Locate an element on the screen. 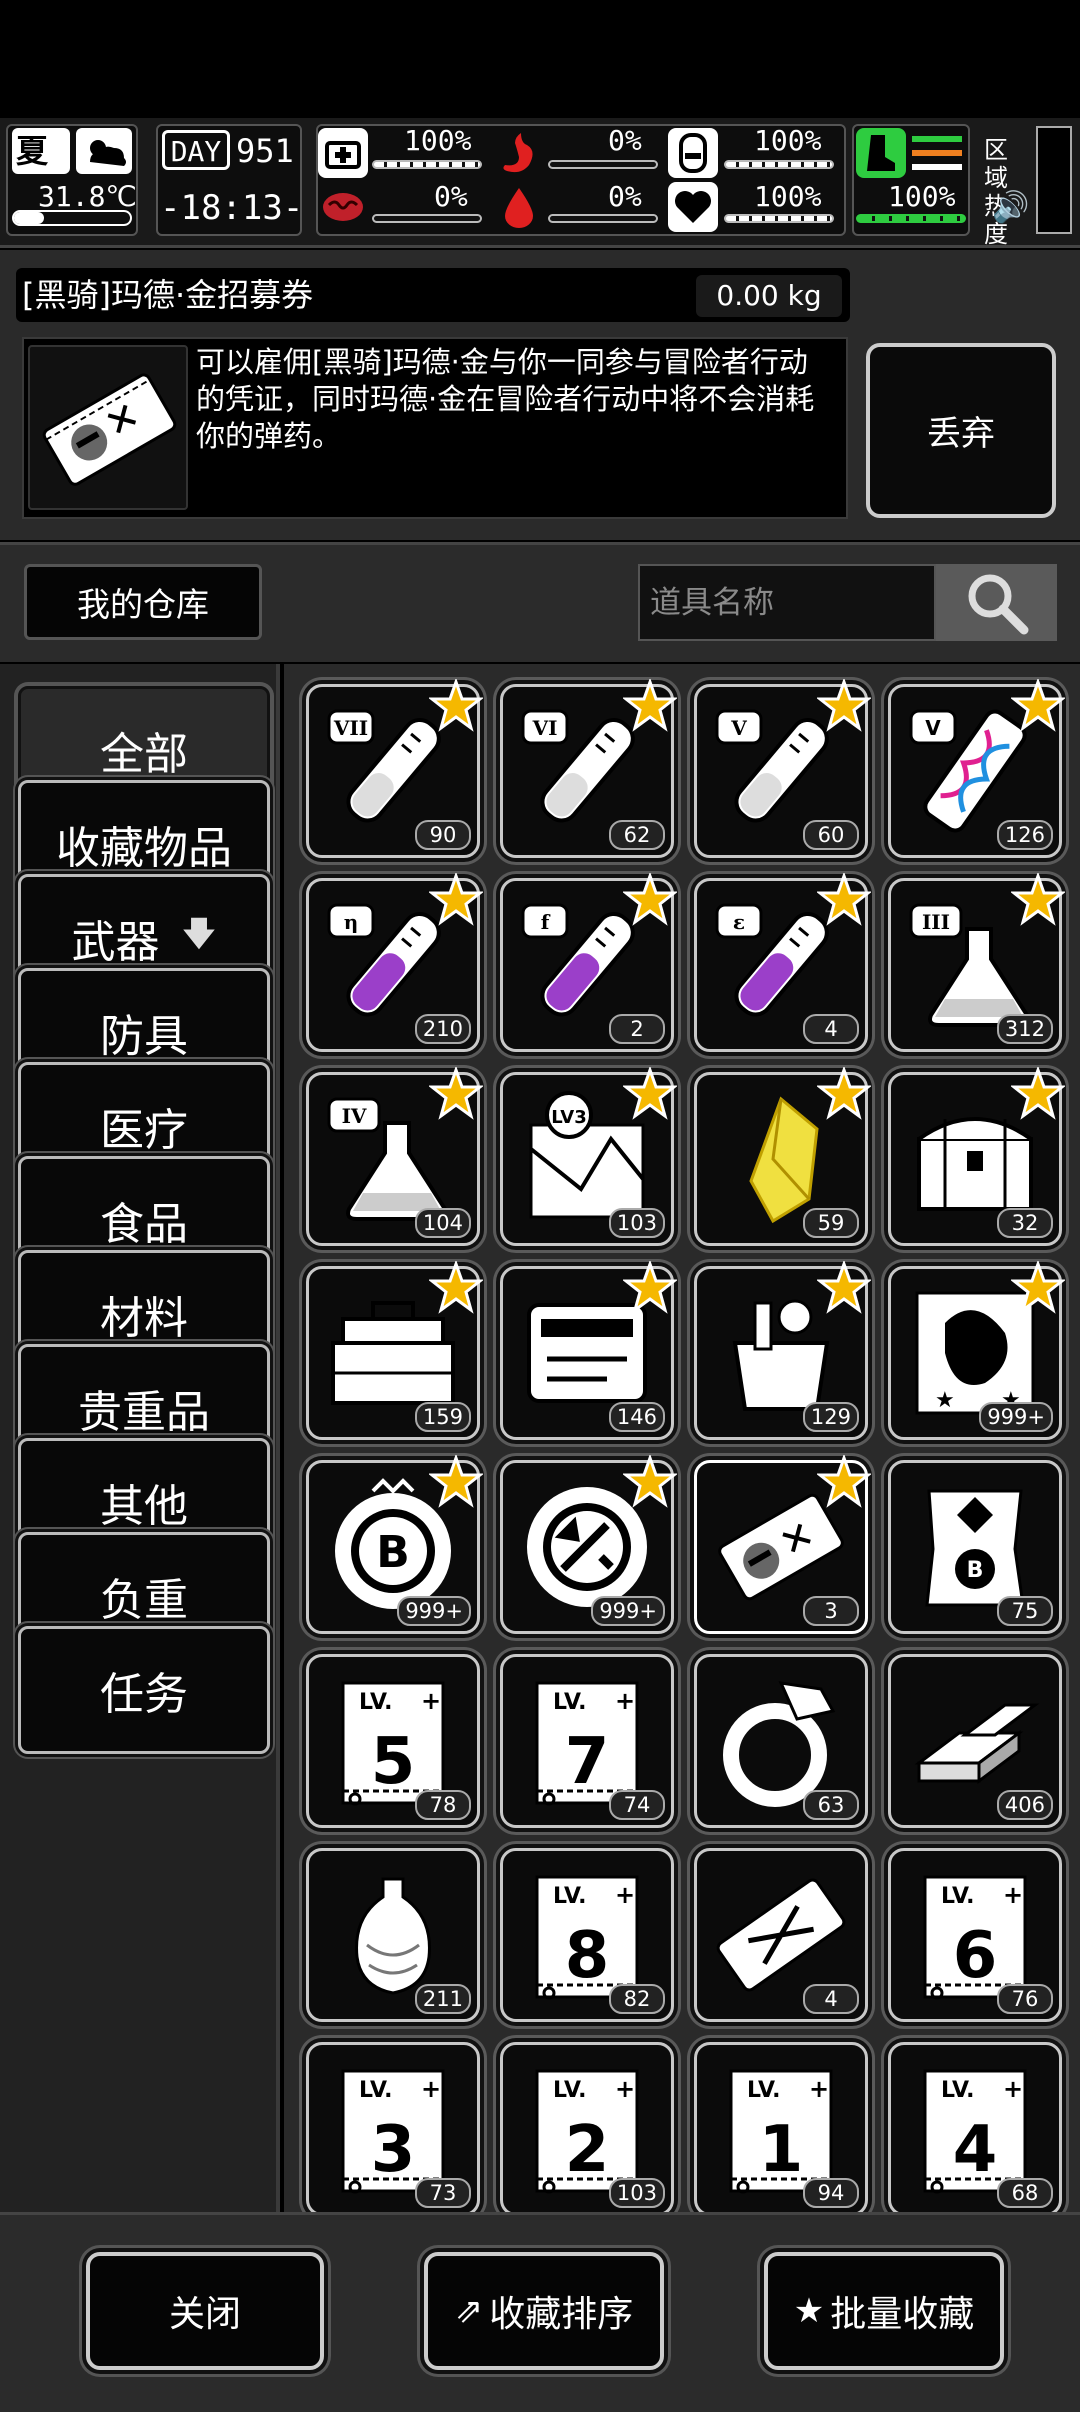  stamina-value: 100% is located at coordinates (922, 196).